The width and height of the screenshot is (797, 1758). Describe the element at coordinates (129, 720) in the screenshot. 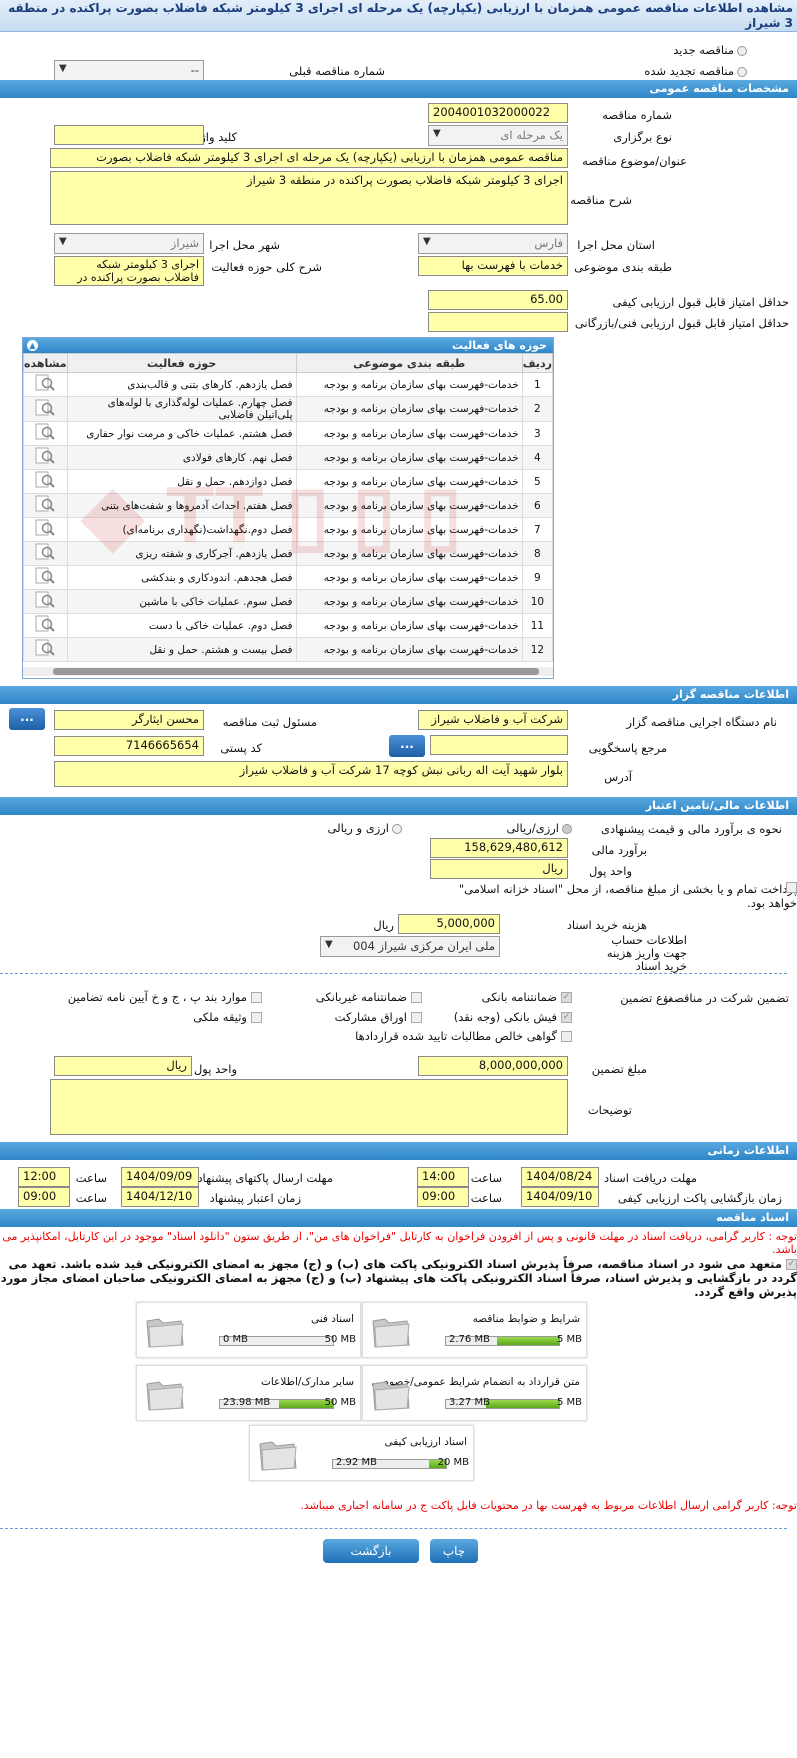

I see `officer-field: محسن ایثارگر` at that location.